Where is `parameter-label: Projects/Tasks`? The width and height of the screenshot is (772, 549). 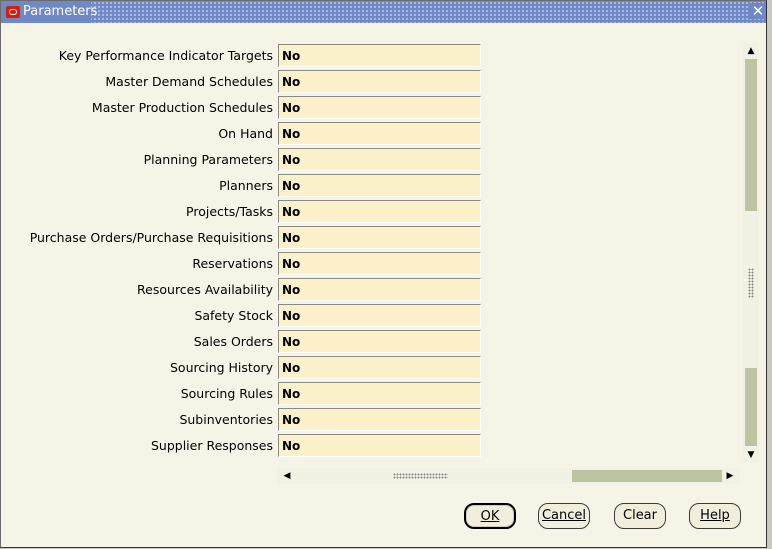
parameter-label: Projects/Tasks is located at coordinates (229, 211).